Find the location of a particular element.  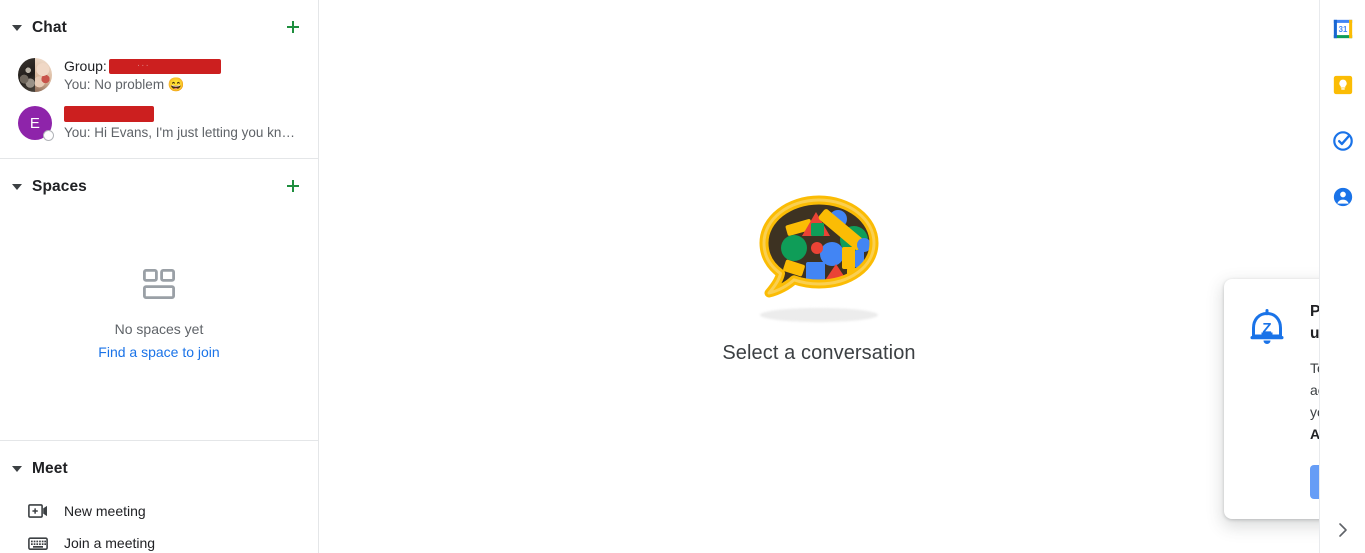

redaction-bar is located at coordinates (109, 114).